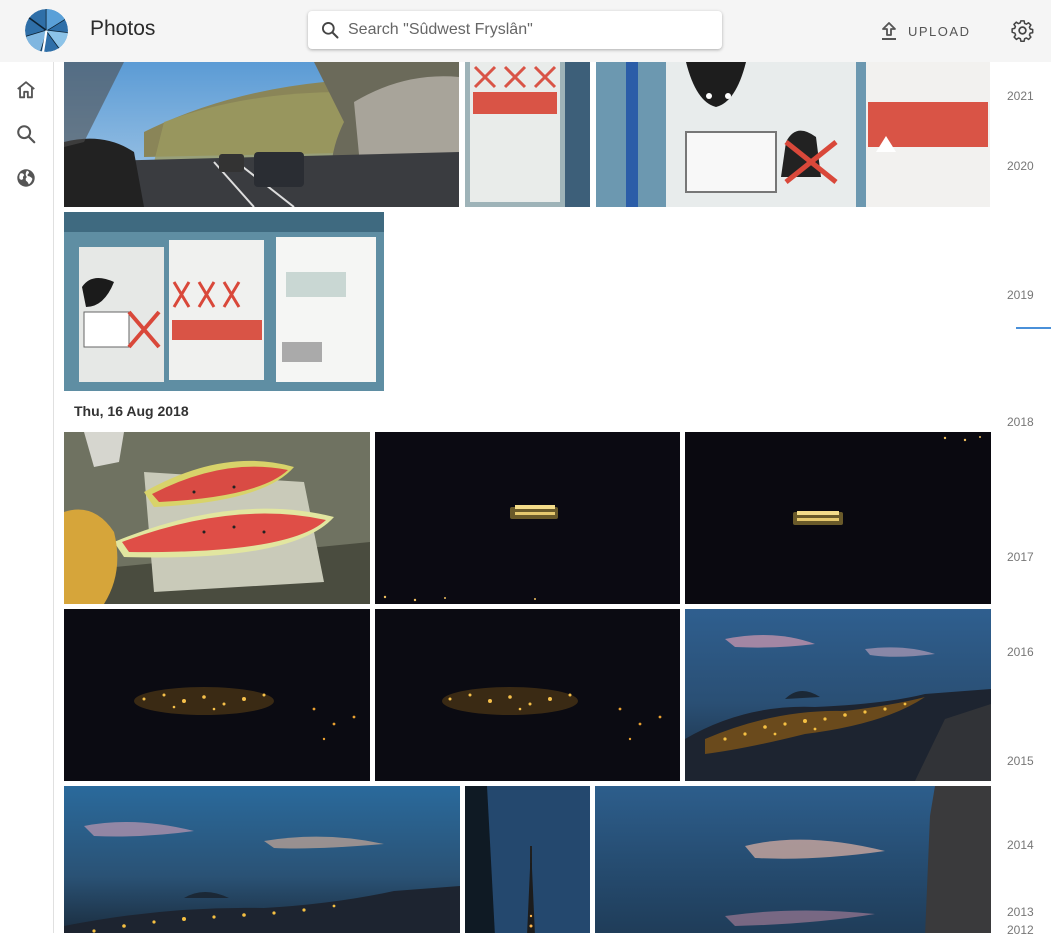  What do you see at coordinates (1020, 845) in the screenshot?
I see `timeline-year: 2014` at bounding box center [1020, 845].